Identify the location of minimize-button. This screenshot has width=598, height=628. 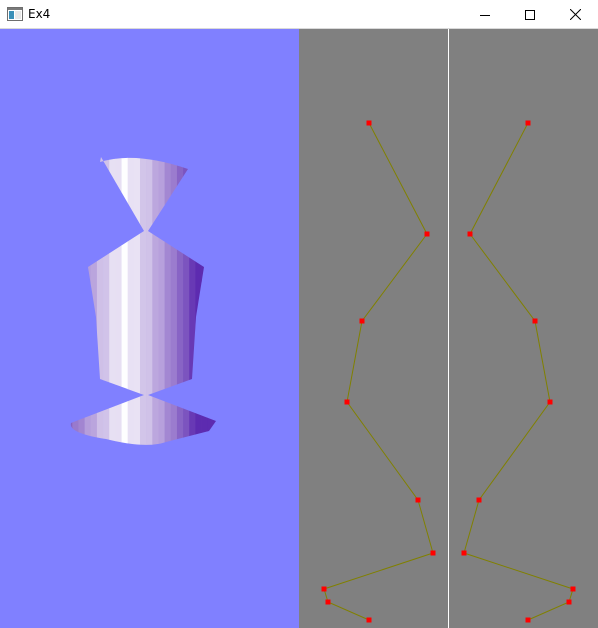
(485, 14).